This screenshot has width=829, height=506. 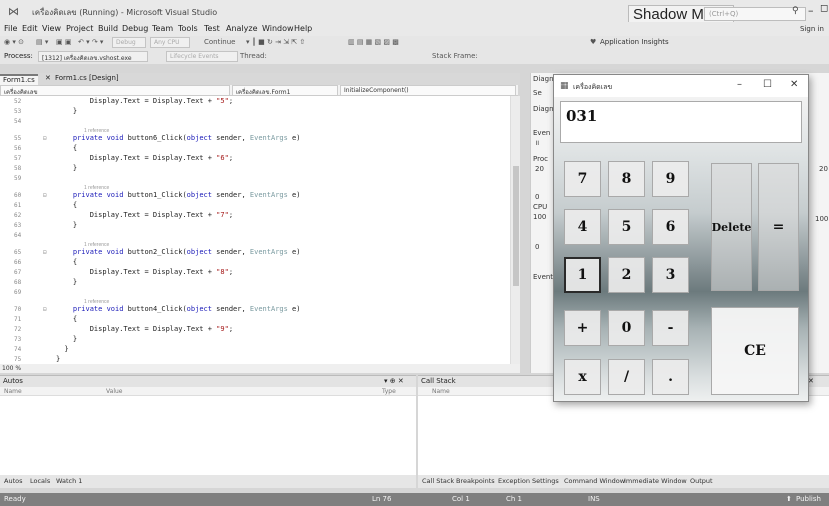 What do you see at coordinates (582, 179) in the screenshot?
I see `button-7: 7` at bounding box center [582, 179].